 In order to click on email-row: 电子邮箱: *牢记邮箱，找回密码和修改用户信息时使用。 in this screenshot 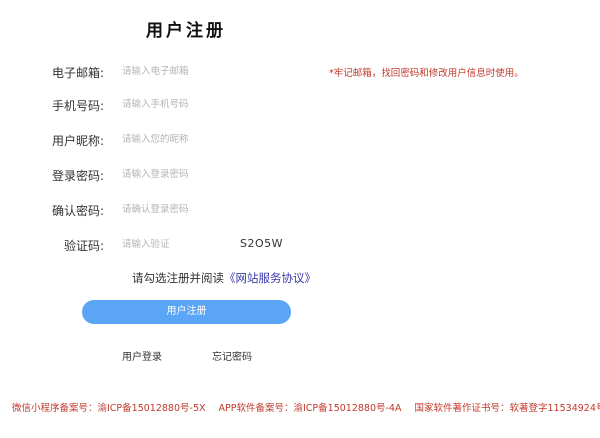, I will do `click(300, 72)`.